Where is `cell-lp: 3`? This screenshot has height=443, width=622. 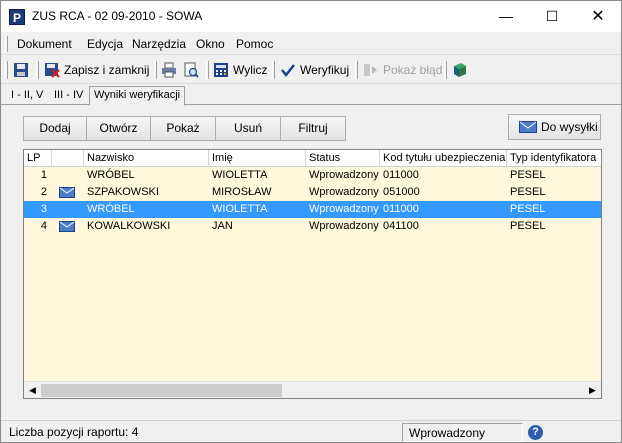
cell-lp: 3 is located at coordinates (43, 209).